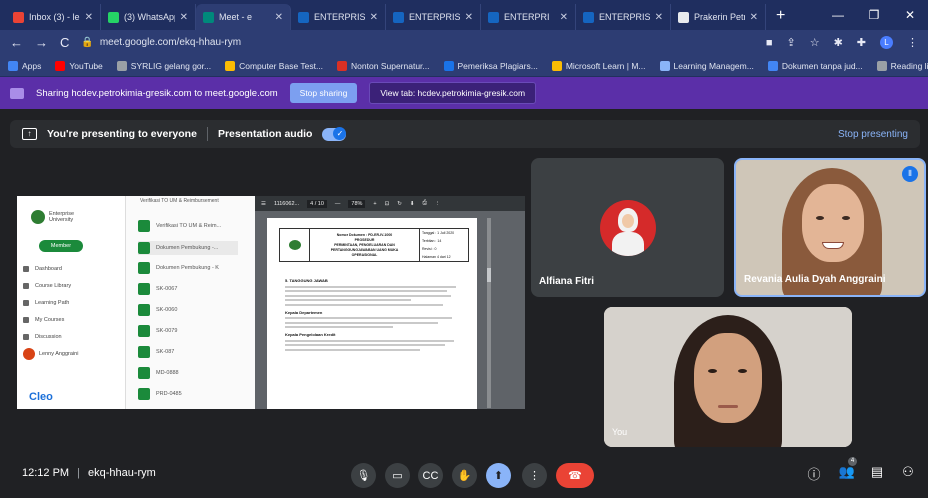 This screenshot has width=928, height=498. Describe the element at coordinates (910, 15) in the screenshot. I see `close-window-icon: ✕` at that location.